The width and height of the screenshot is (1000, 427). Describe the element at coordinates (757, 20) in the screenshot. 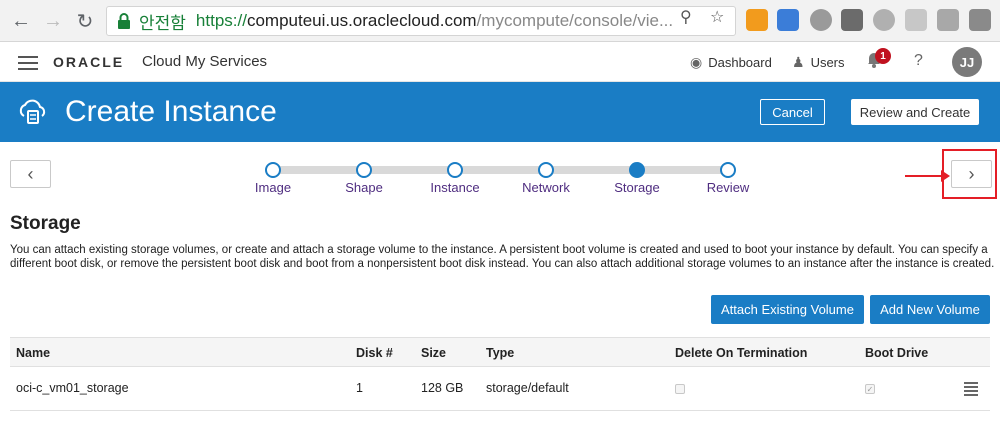

I see `rss-extension-icon` at that location.